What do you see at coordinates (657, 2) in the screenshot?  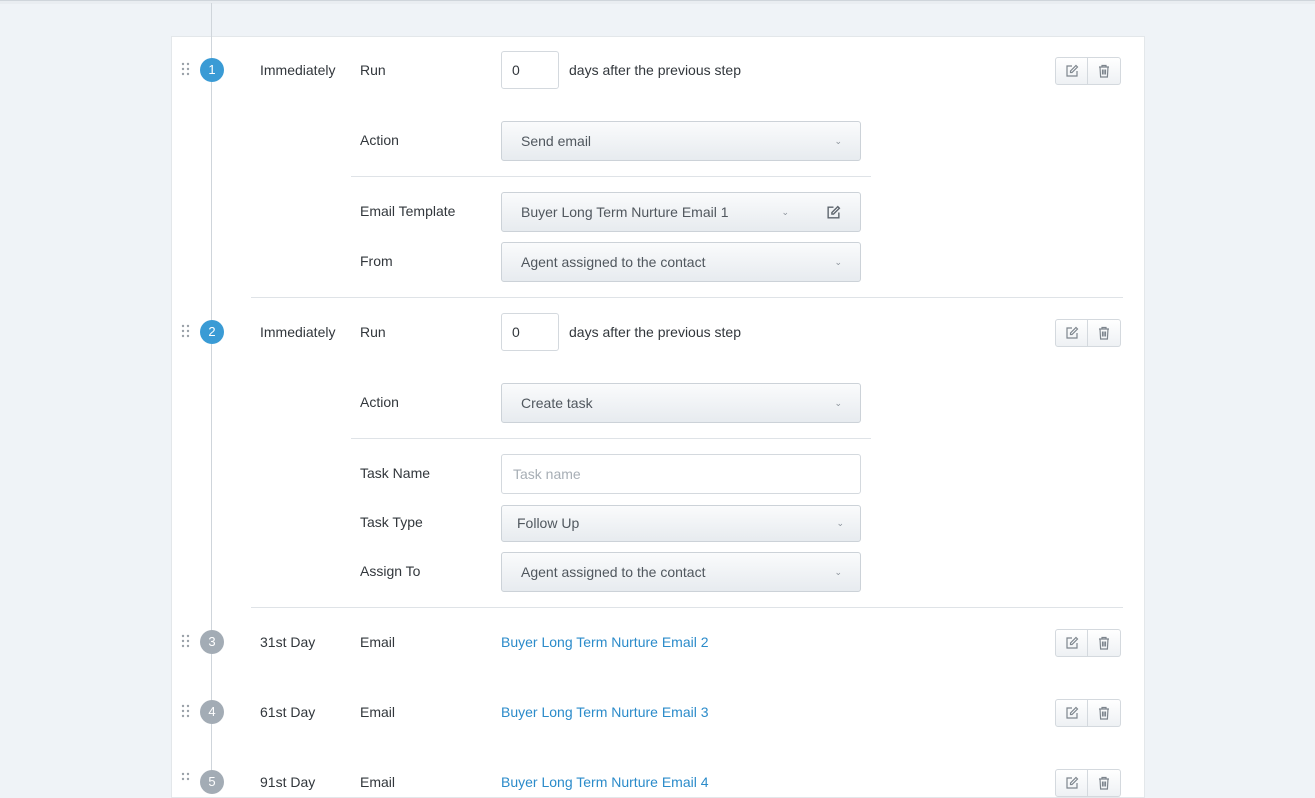 I see `top-border` at bounding box center [657, 2].